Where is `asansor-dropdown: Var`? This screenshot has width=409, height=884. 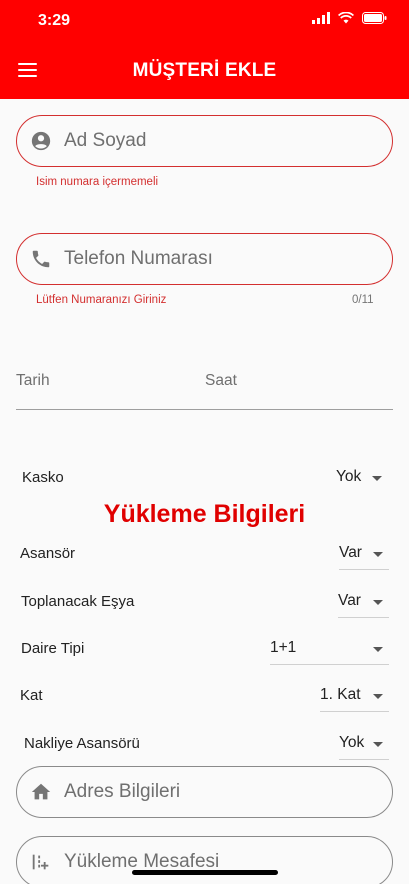 asansor-dropdown: Var is located at coordinates (364, 555).